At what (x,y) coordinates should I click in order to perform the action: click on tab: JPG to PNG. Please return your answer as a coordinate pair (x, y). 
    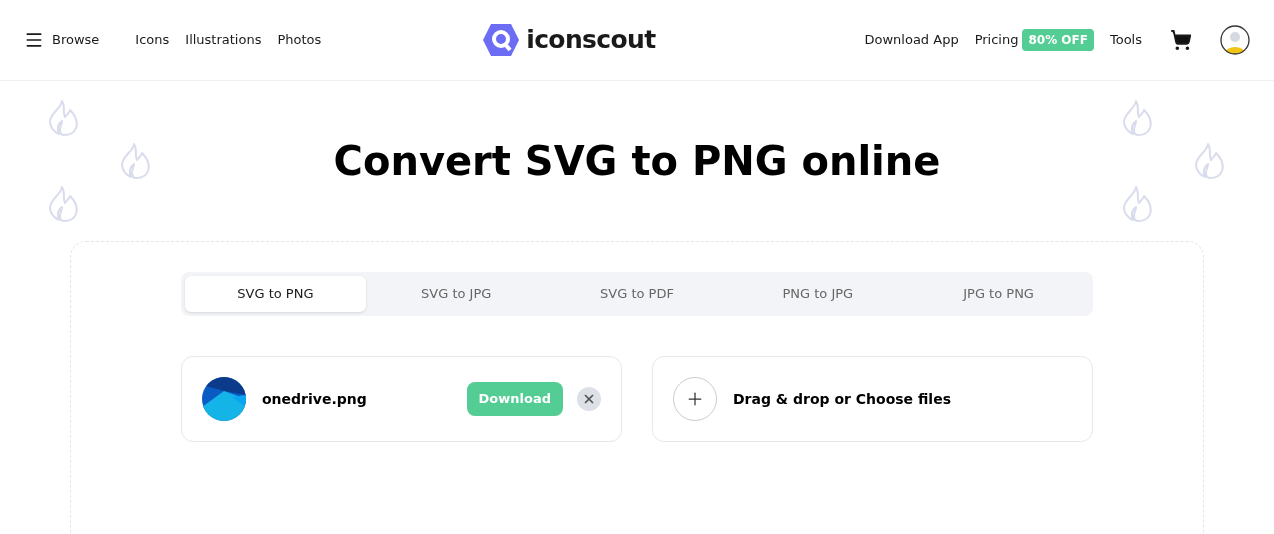
    Looking at the image, I should click on (998, 294).